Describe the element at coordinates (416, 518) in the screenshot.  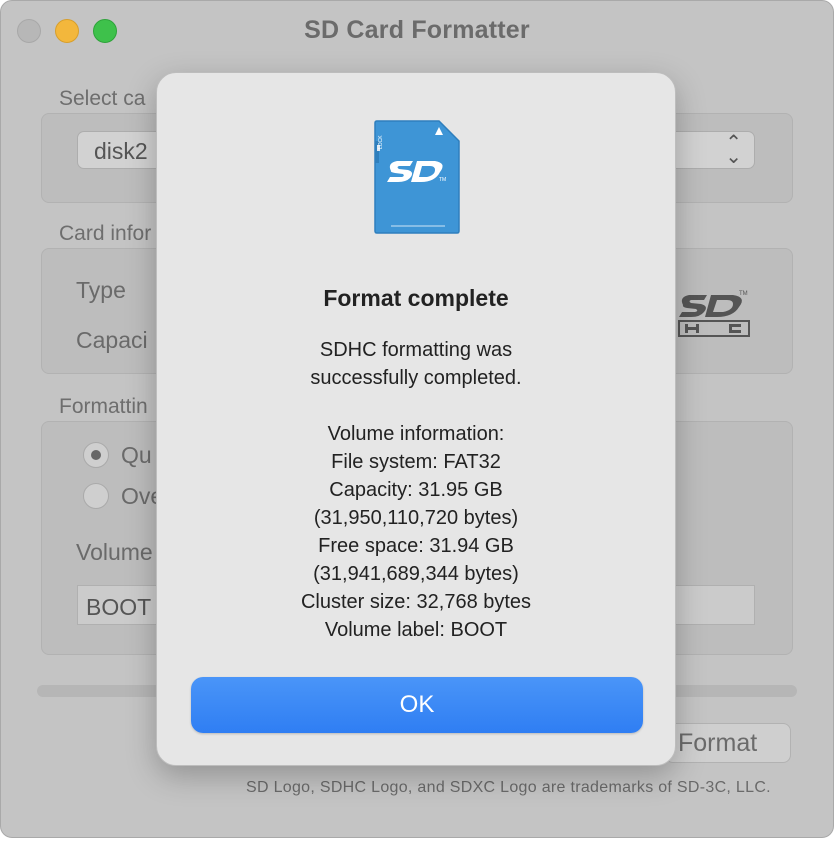
I see `capacity-bytes-text: (31,950,110,720 bytes)` at that location.